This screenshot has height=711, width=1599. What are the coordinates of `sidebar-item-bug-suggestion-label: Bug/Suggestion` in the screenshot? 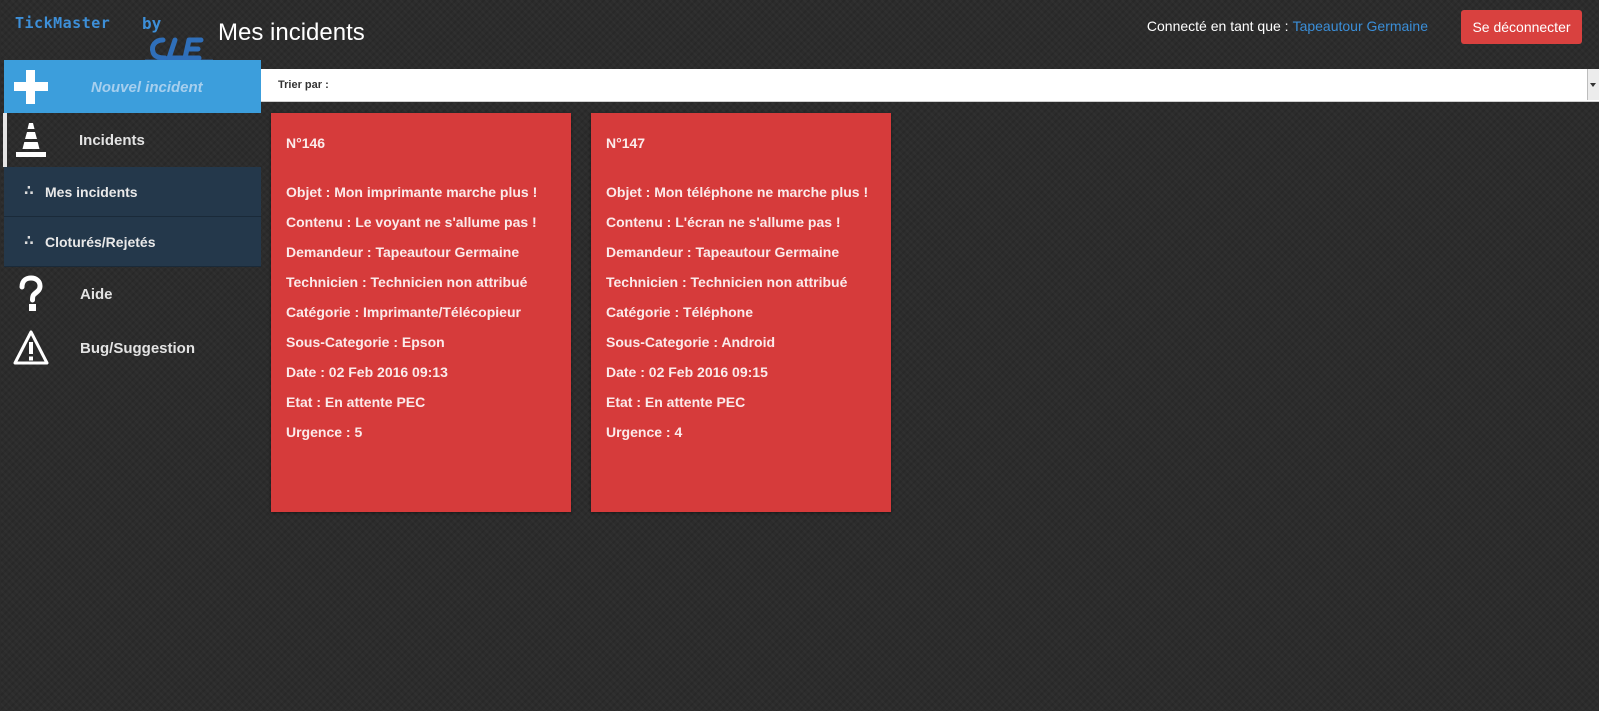 It's located at (137, 348).